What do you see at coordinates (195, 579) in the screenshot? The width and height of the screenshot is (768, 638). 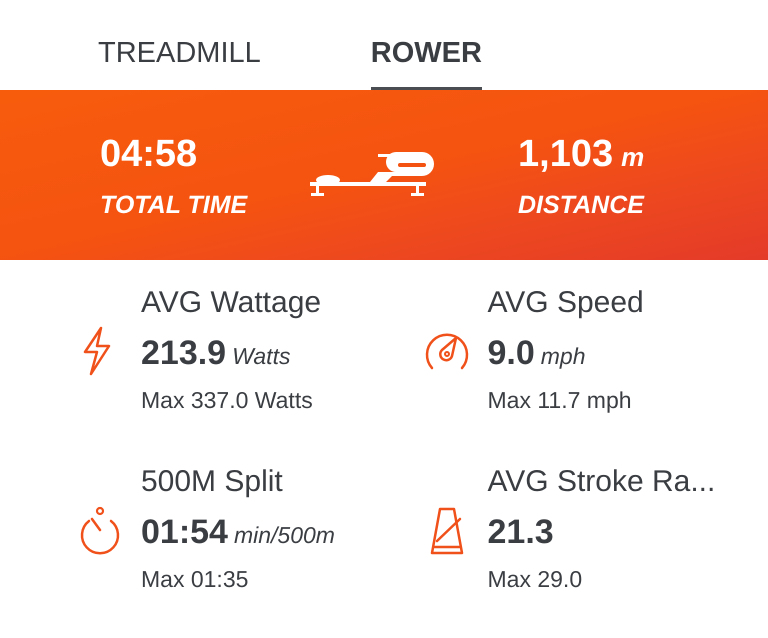 I see `stat-max: Max 01:35` at bounding box center [195, 579].